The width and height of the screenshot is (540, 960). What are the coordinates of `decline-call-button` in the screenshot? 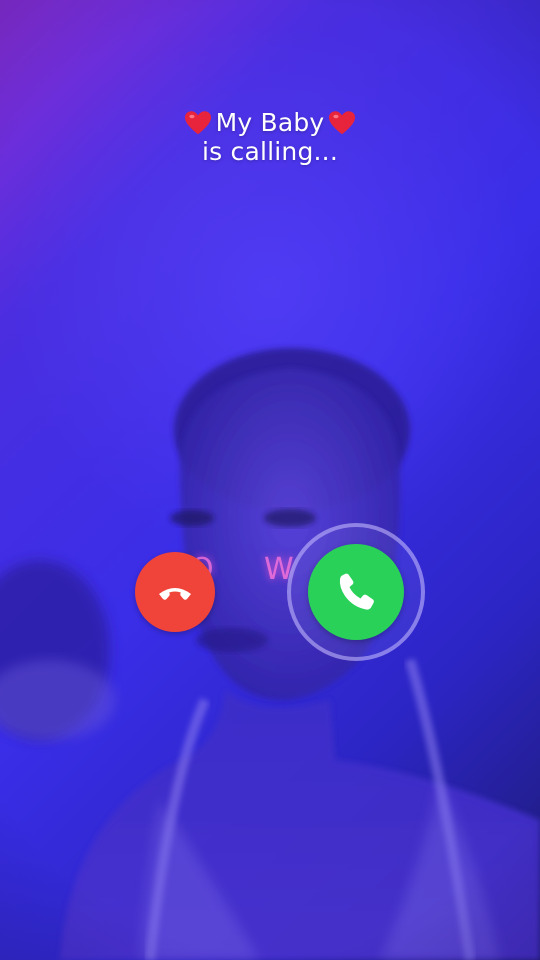 It's located at (175, 592).